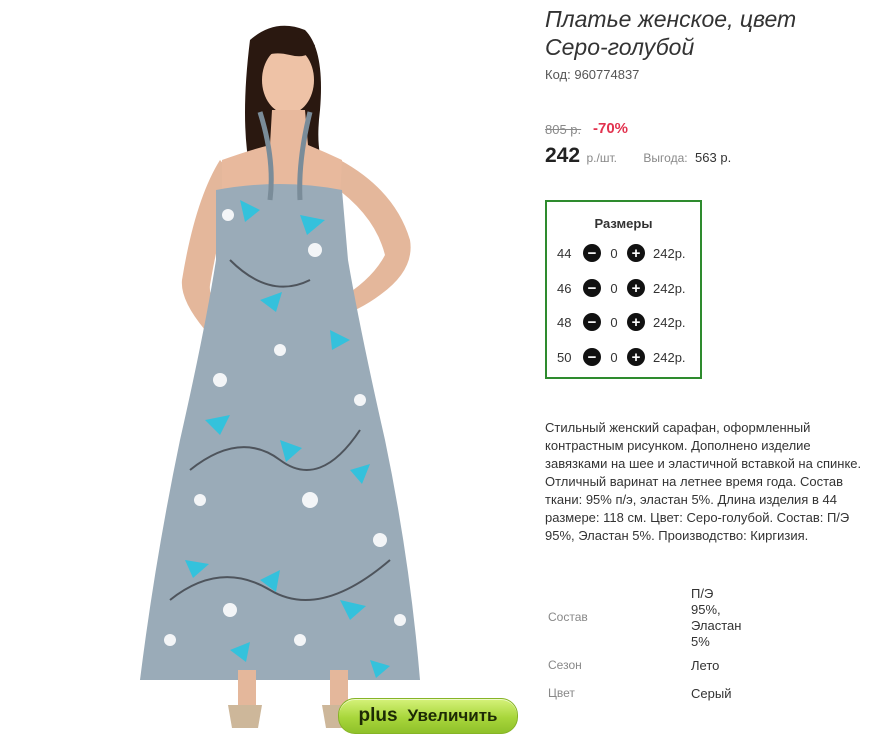 The width and height of the screenshot is (873, 734). What do you see at coordinates (378, 715) in the screenshot?
I see `plus-icon: plus` at bounding box center [378, 715].